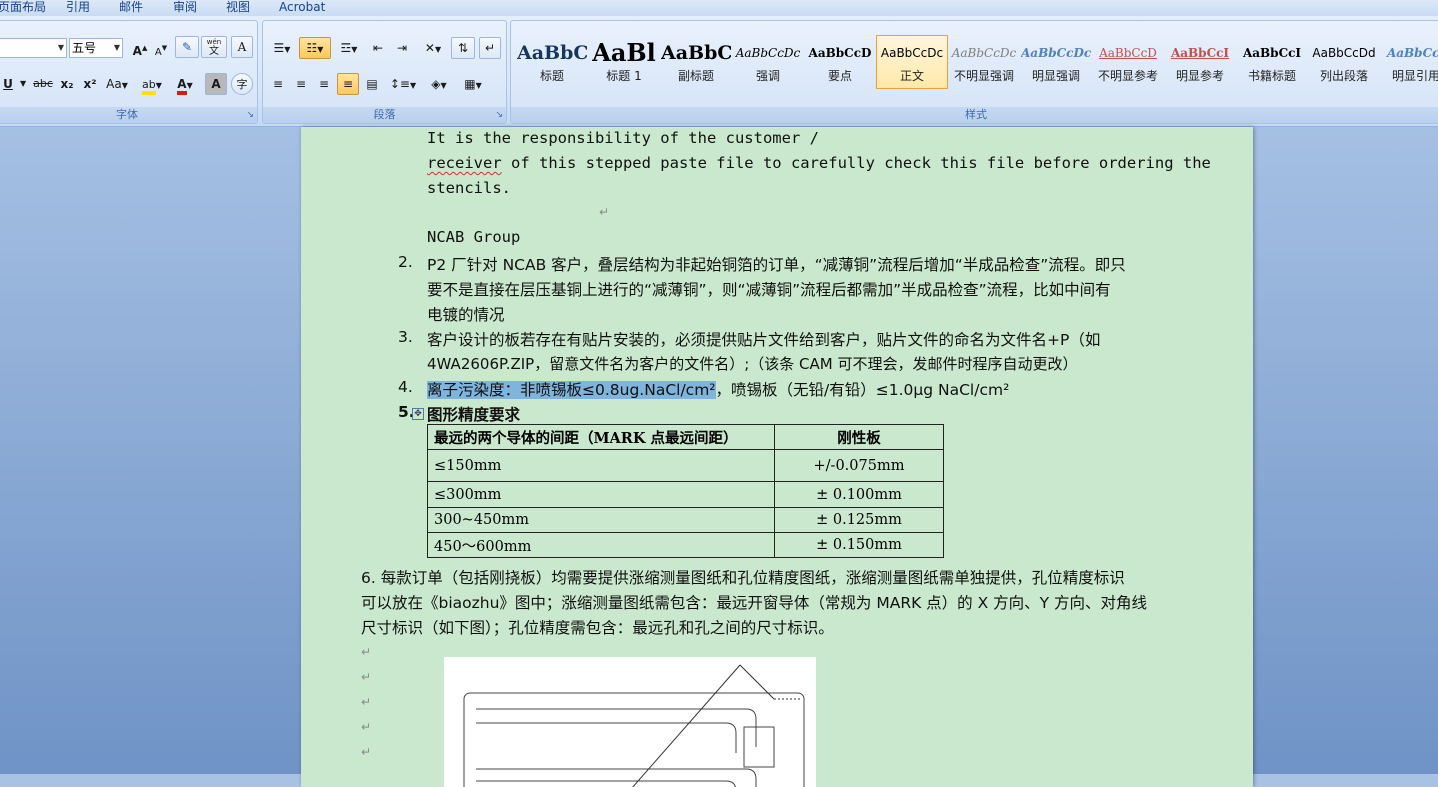 This screenshot has width=1438, height=787. What do you see at coordinates (859, 520) in the screenshot?
I see `table-cell: ± 0.125mm` at bounding box center [859, 520].